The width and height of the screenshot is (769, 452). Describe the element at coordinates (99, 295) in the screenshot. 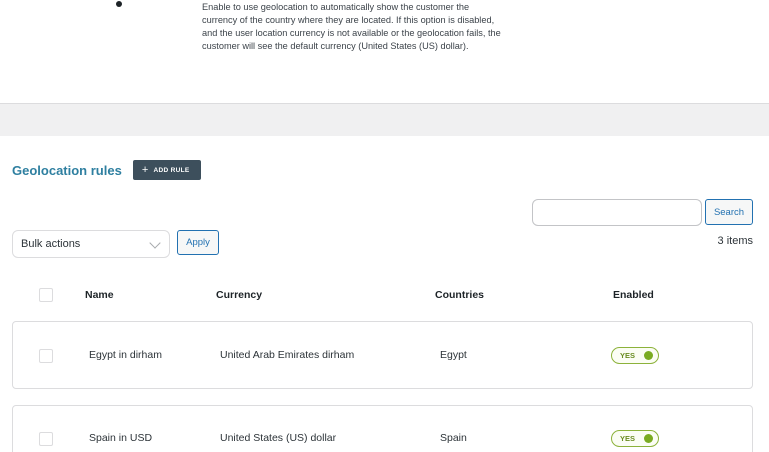

I see `column-header-name: Name` at that location.